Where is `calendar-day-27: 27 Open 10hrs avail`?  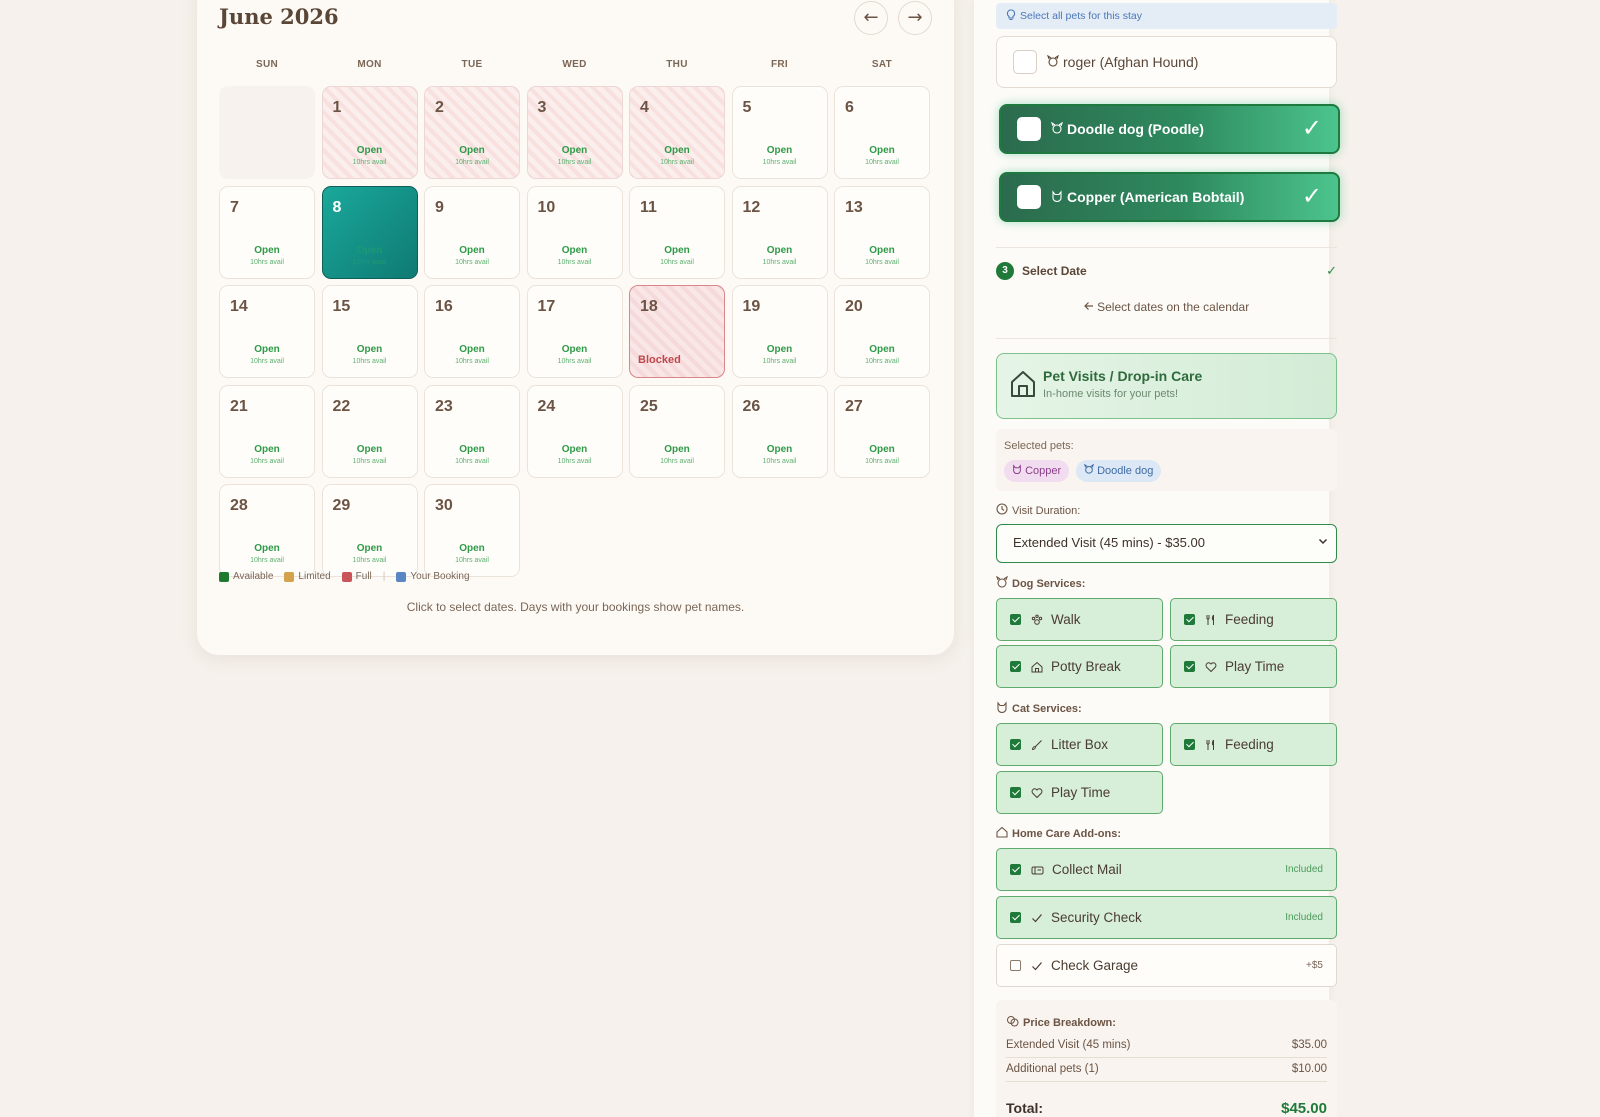 calendar-day-27: 27 Open 10hrs avail is located at coordinates (882, 431).